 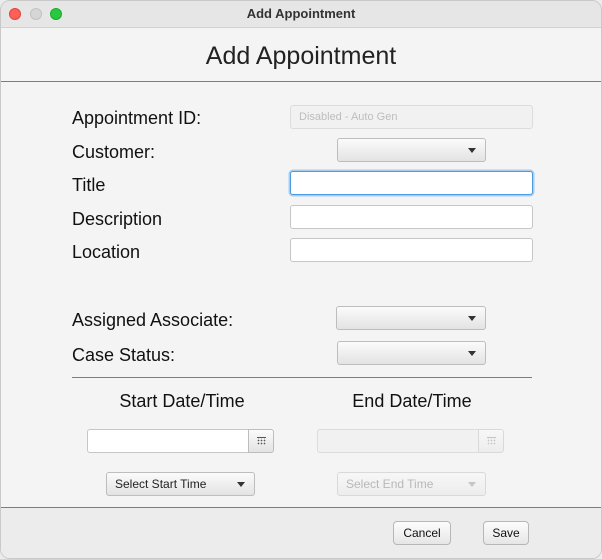 What do you see at coordinates (301, 507) in the screenshot?
I see `footer-divider` at bounding box center [301, 507].